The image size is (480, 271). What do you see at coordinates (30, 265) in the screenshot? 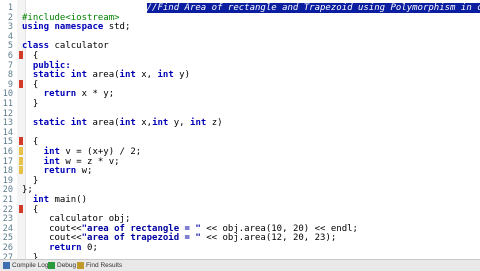
I see `tab-label: Compile Log` at bounding box center [30, 265].